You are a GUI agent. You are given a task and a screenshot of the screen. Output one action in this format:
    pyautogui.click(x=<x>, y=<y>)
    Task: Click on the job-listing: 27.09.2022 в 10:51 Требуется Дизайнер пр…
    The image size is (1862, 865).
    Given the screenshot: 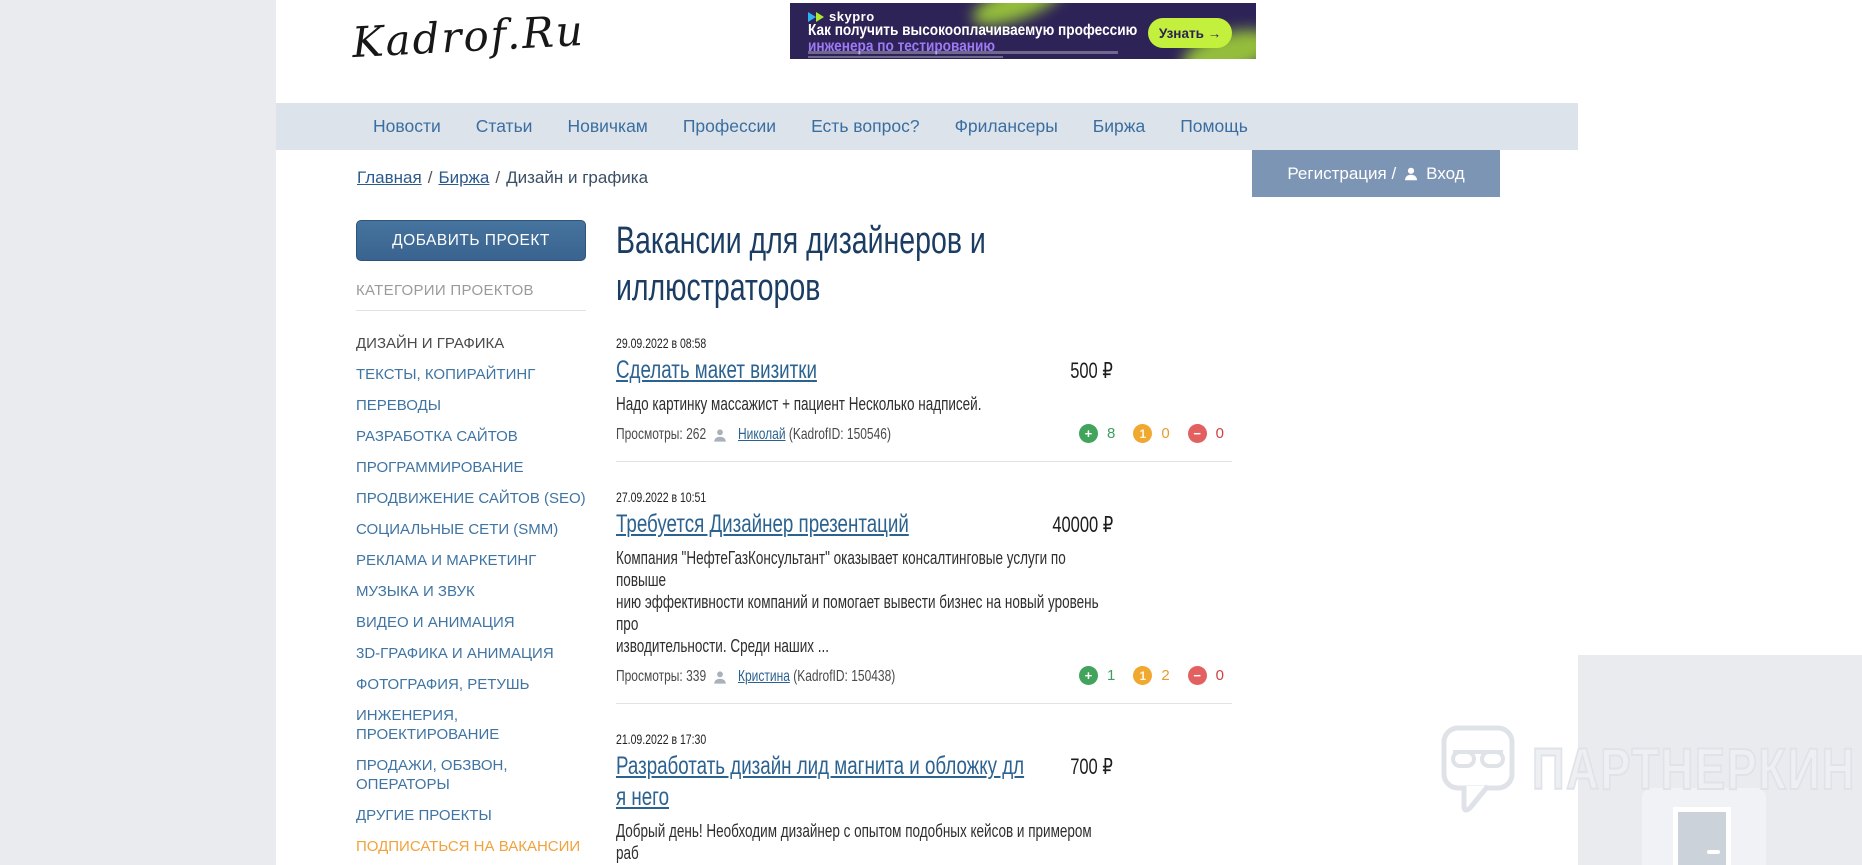 What is the action you would take?
    pyautogui.click(x=924, y=596)
    